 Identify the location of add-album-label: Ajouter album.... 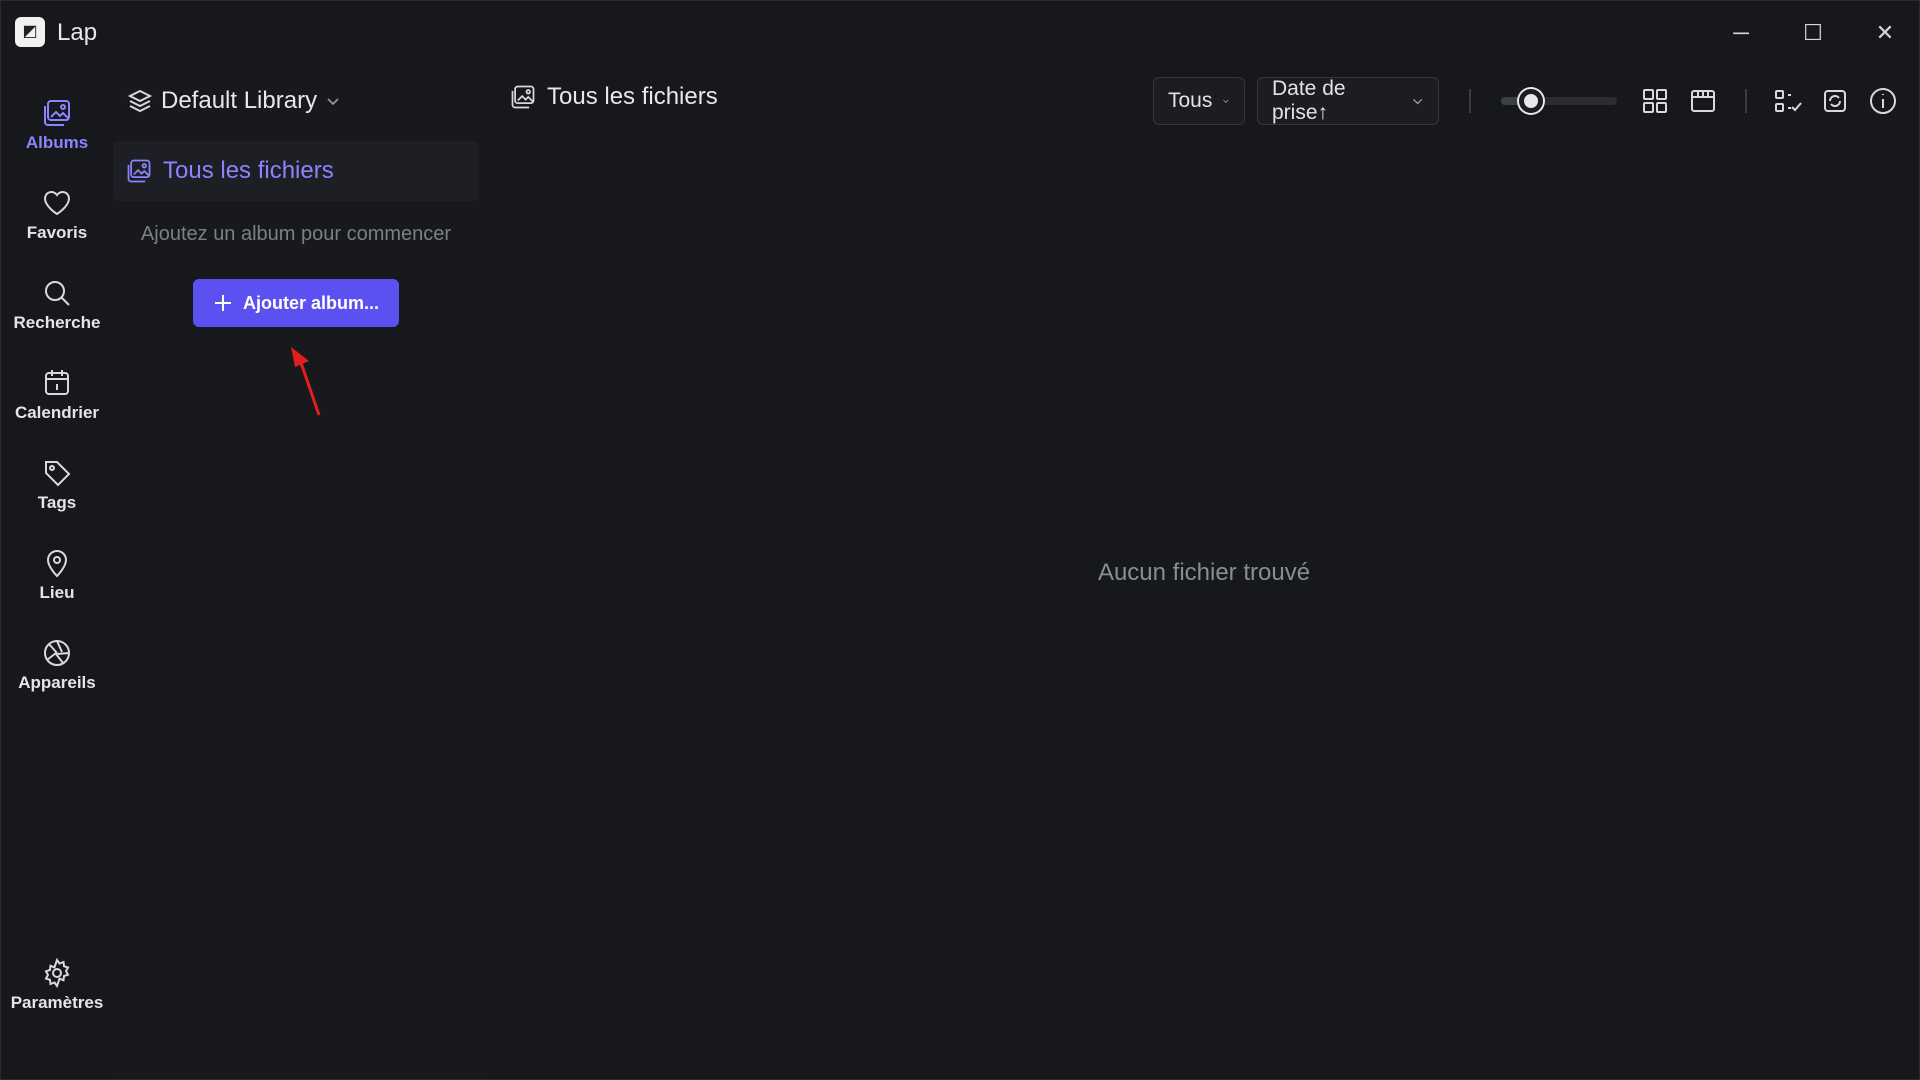
(310, 302).